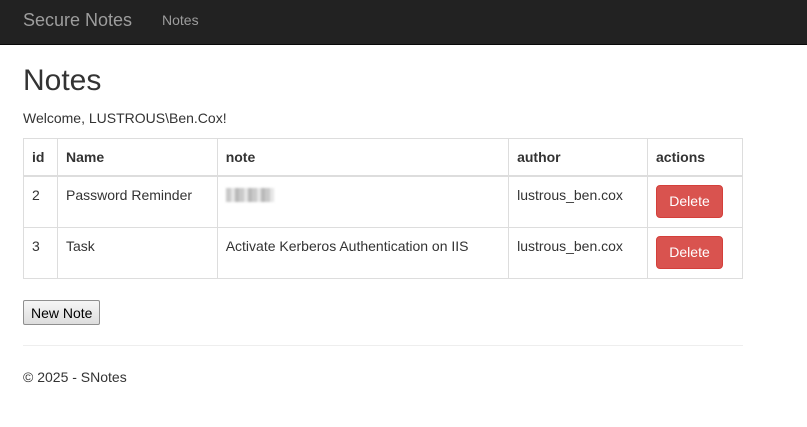  Describe the element at coordinates (695, 157) in the screenshot. I see `column-header-actions: actions` at that location.